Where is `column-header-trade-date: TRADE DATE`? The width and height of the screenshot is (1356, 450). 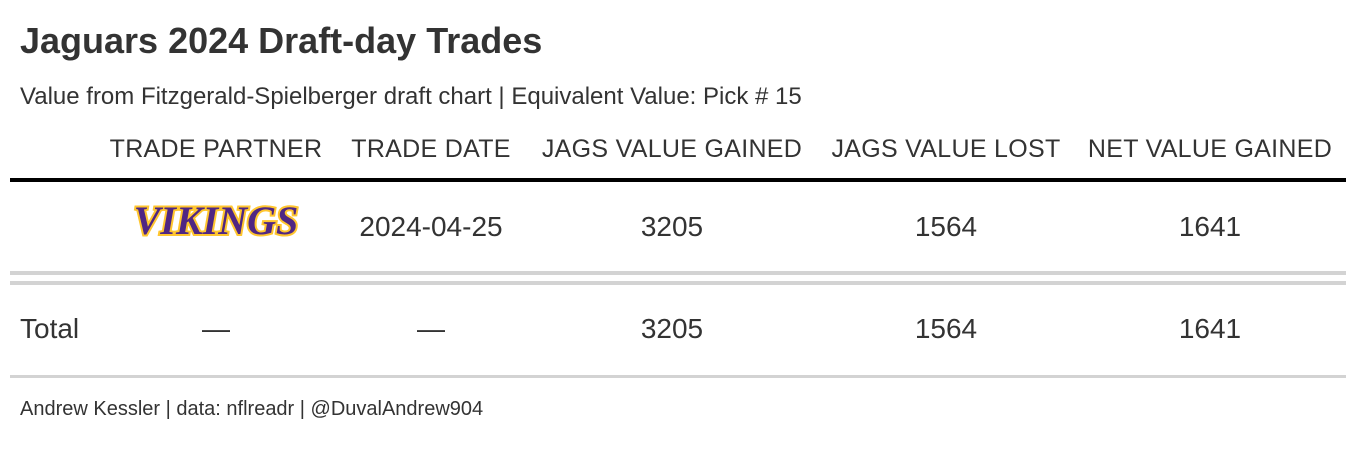
column-header-trade-date: TRADE DATE is located at coordinates (431, 149).